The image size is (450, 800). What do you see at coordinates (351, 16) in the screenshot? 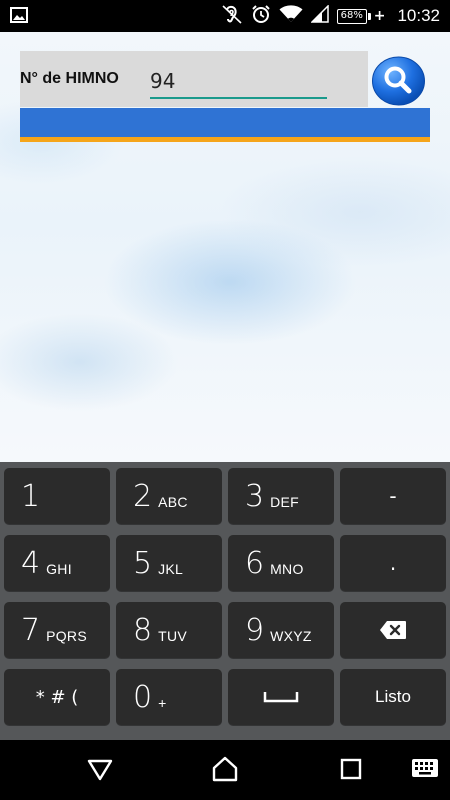
I see `battery-percent: 68%` at bounding box center [351, 16].